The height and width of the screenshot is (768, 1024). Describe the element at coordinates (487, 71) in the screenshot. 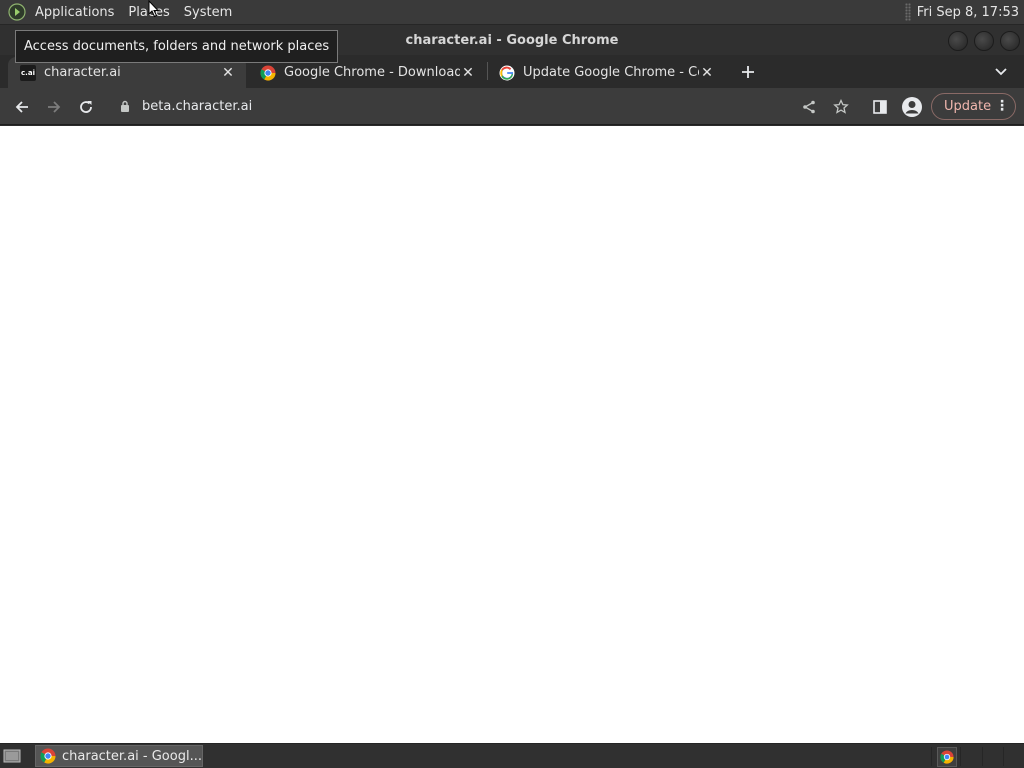

I see `tab-separator` at that location.